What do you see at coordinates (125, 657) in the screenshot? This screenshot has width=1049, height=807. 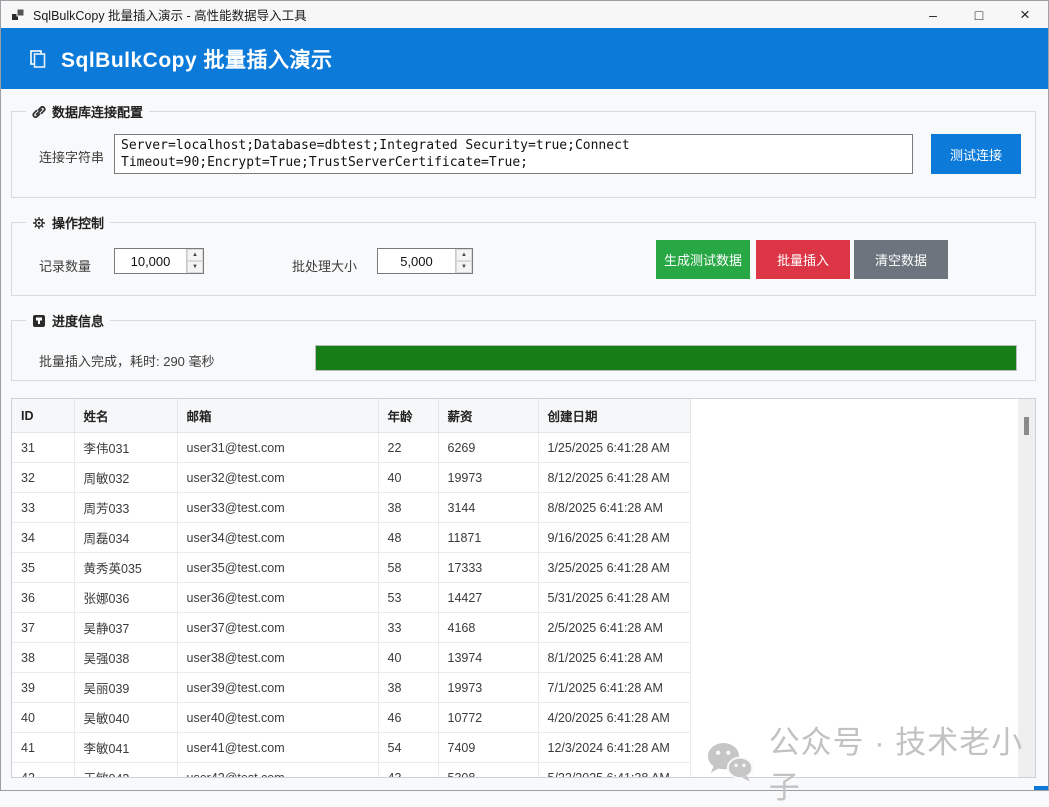 I see `table-cell: 吴强038` at bounding box center [125, 657].